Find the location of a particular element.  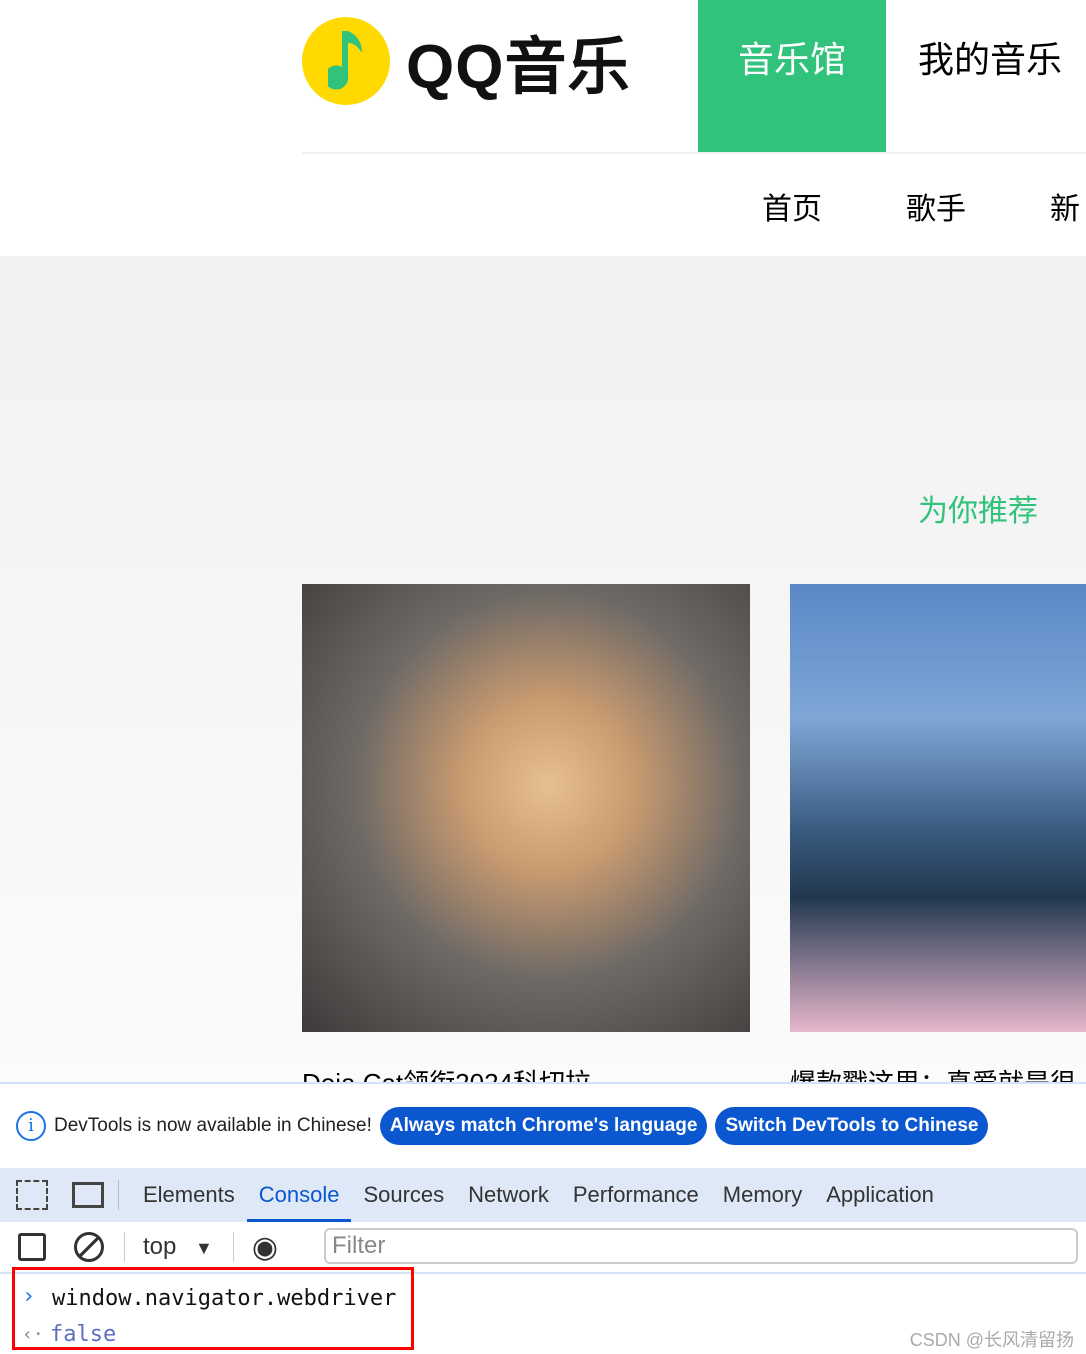

subnav-singers: 歌手 is located at coordinates (936, 206).